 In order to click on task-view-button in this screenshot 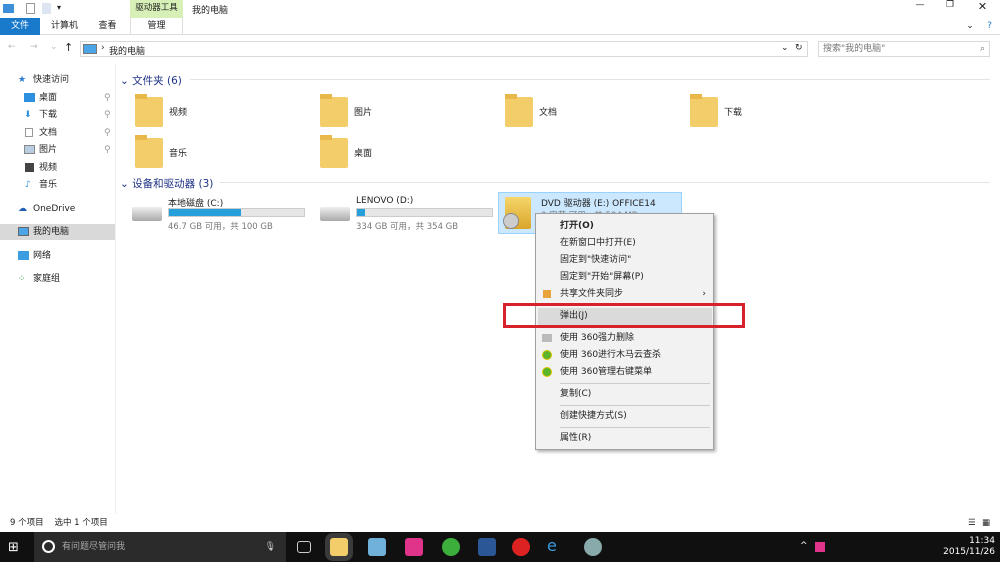, I will do `click(304, 547)`.